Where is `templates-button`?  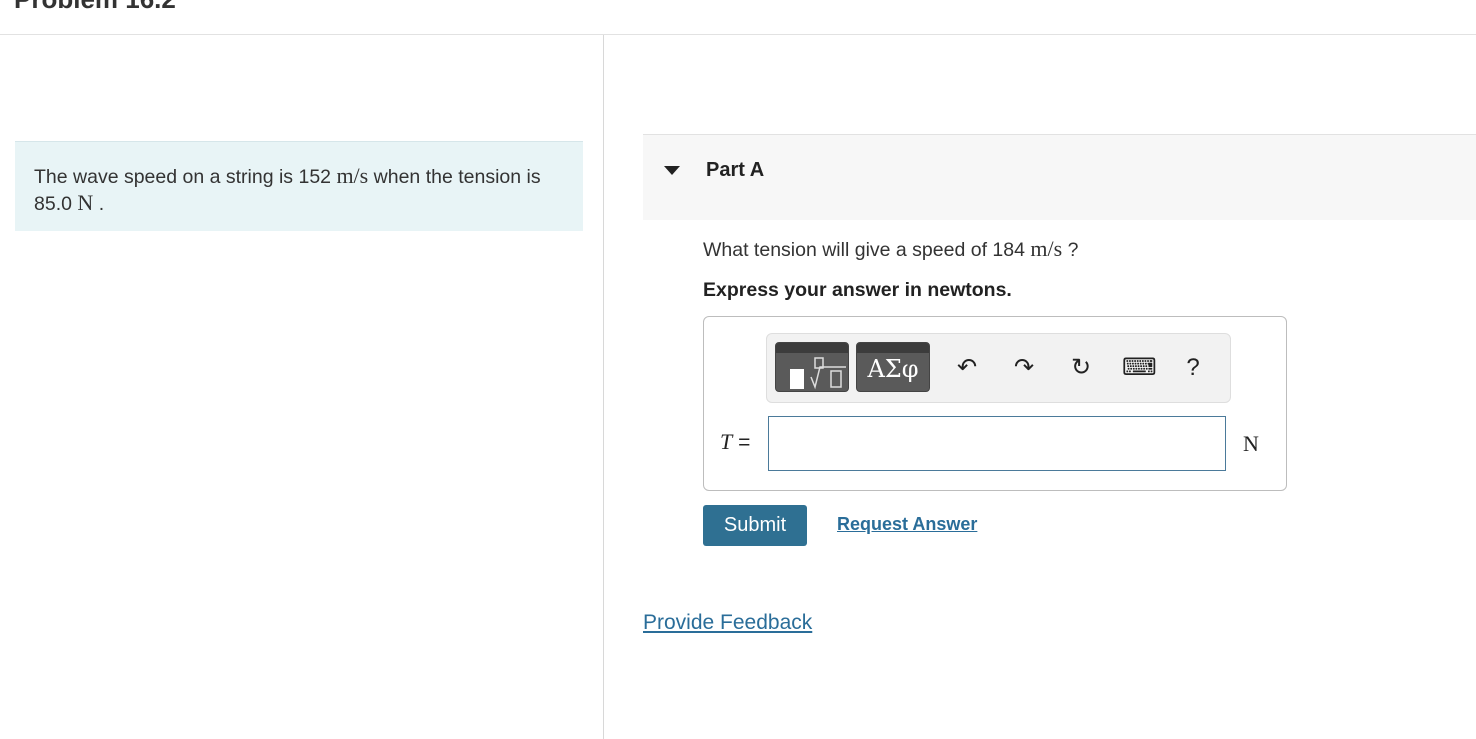
templates-button is located at coordinates (812, 367).